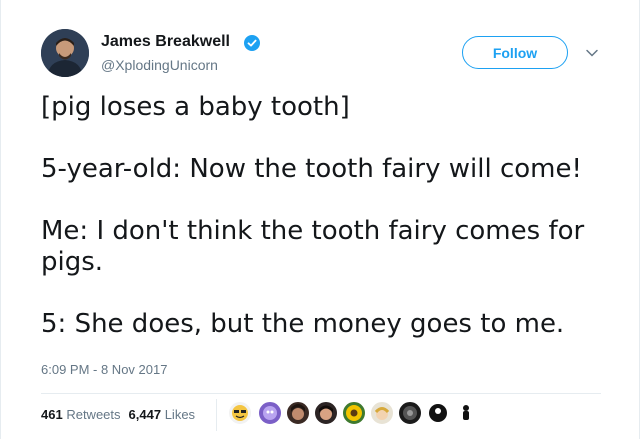 Image resolution: width=640 pixels, height=439 pixels. What do you see at coordinates (303, 324) in the screenshot?
I see `tweet-line: 5: She does, but the money goes to me.` at bounding box center [303, 324].